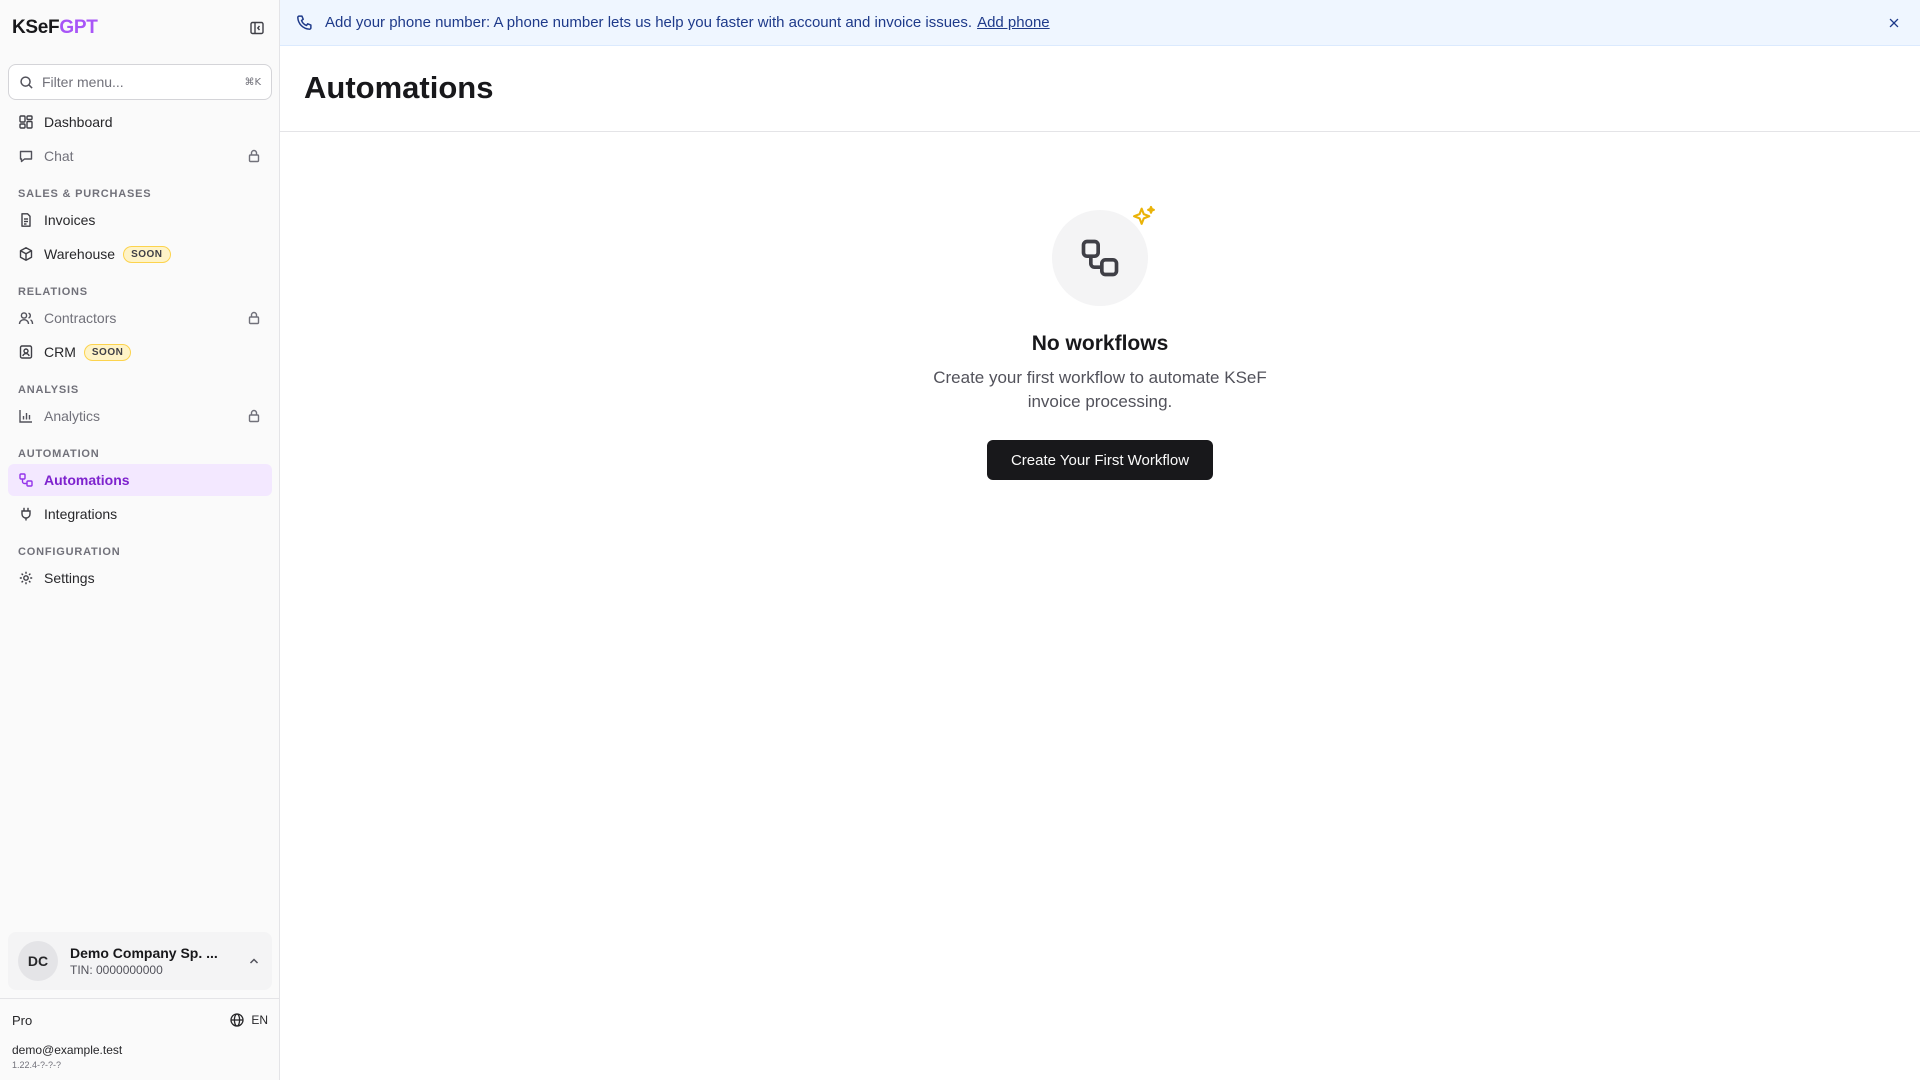 This screenshot has height=1080, width=1920. I want to click on dashboard-icon, so click(26, 122).